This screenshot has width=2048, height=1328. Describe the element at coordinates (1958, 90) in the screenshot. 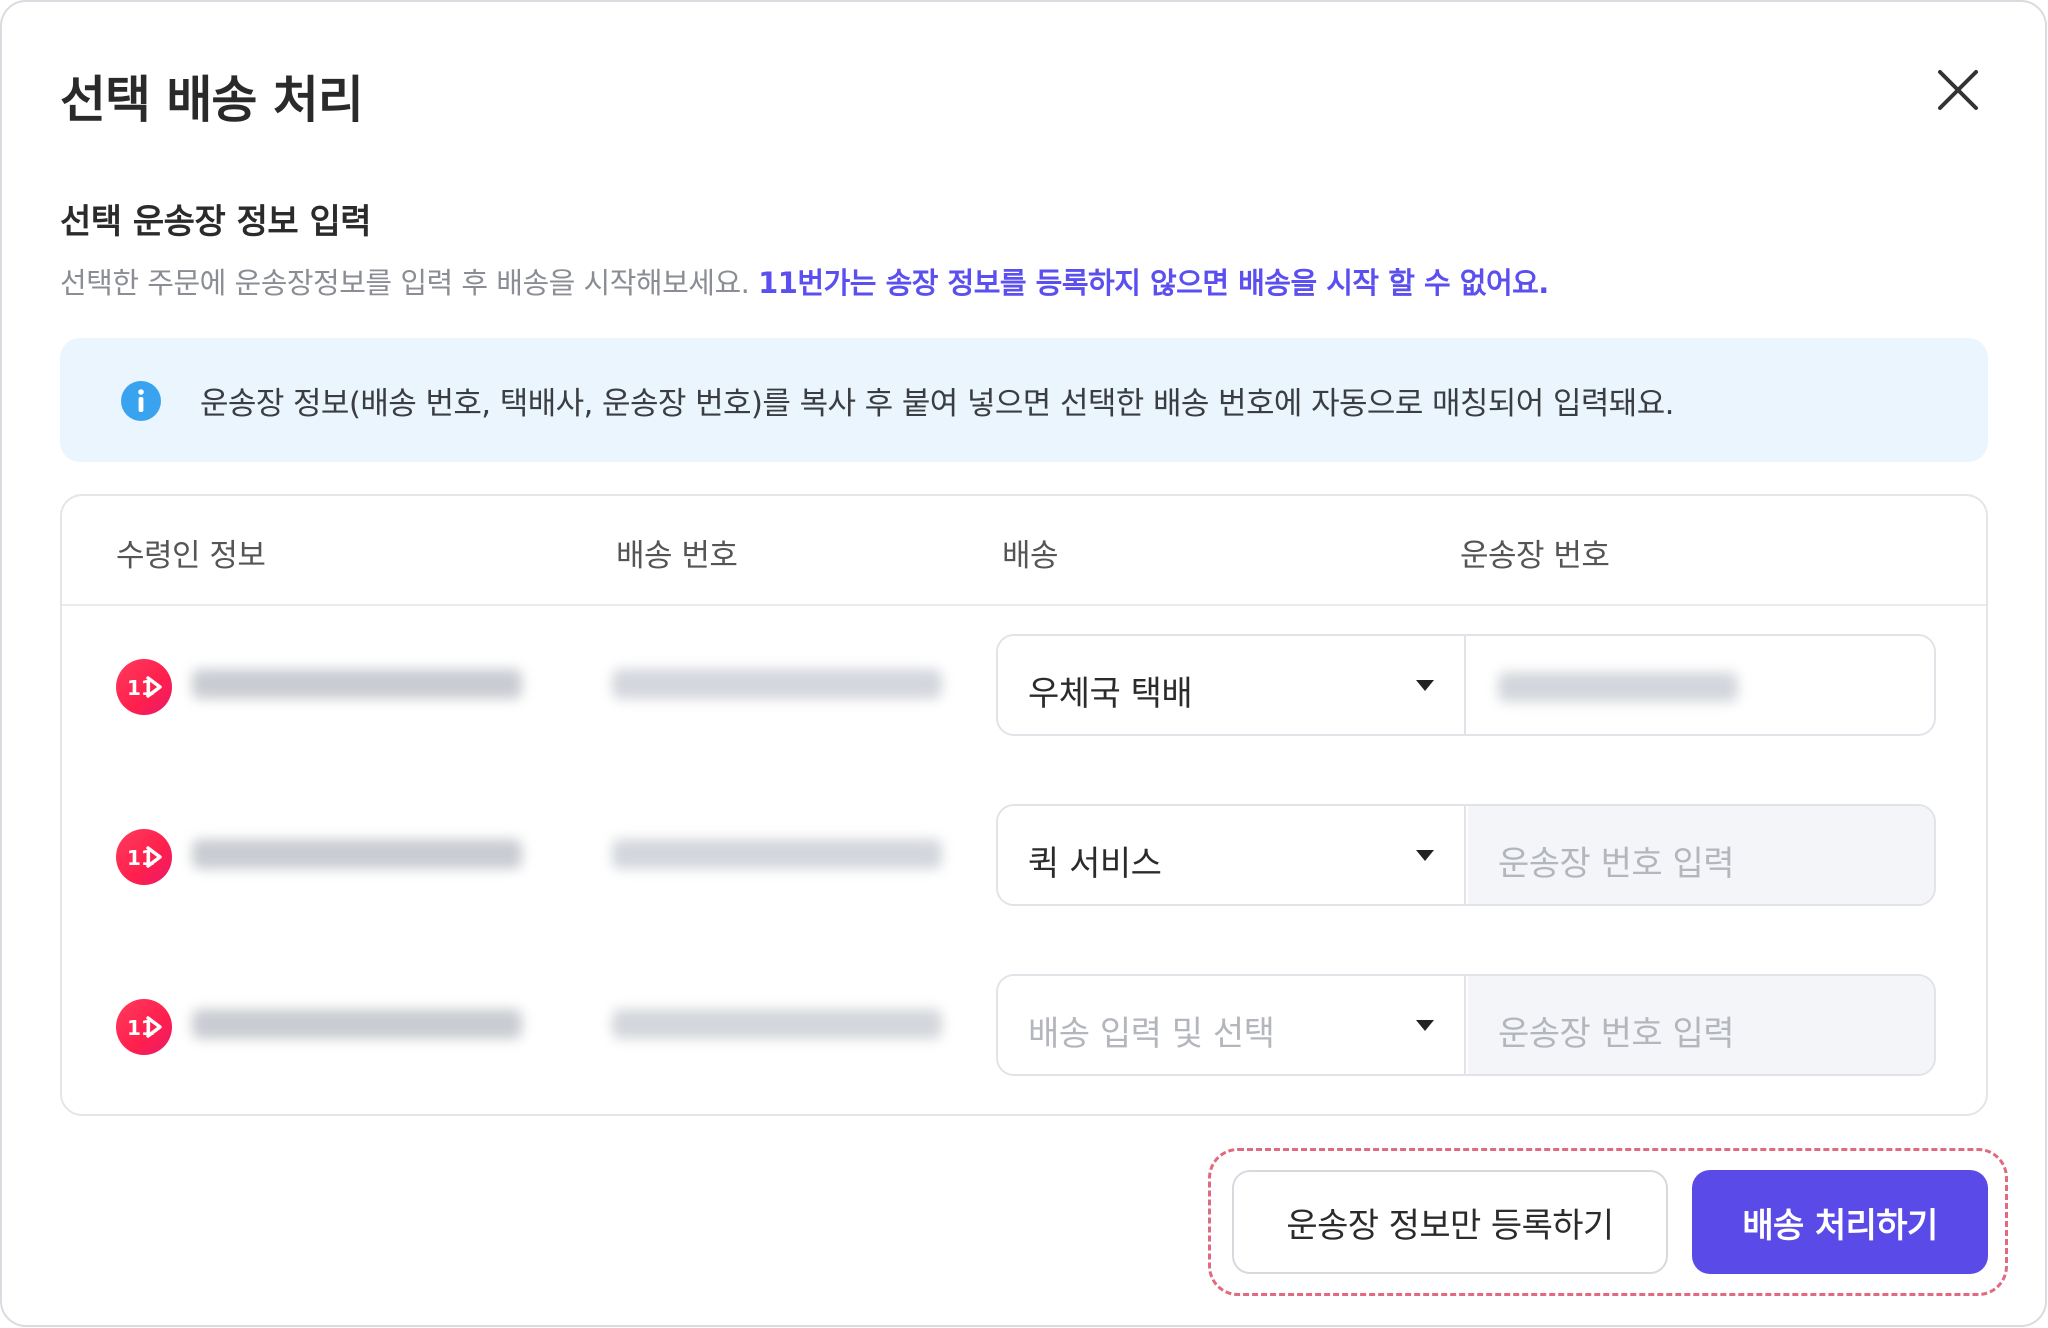

I see `close-icon` at that location.